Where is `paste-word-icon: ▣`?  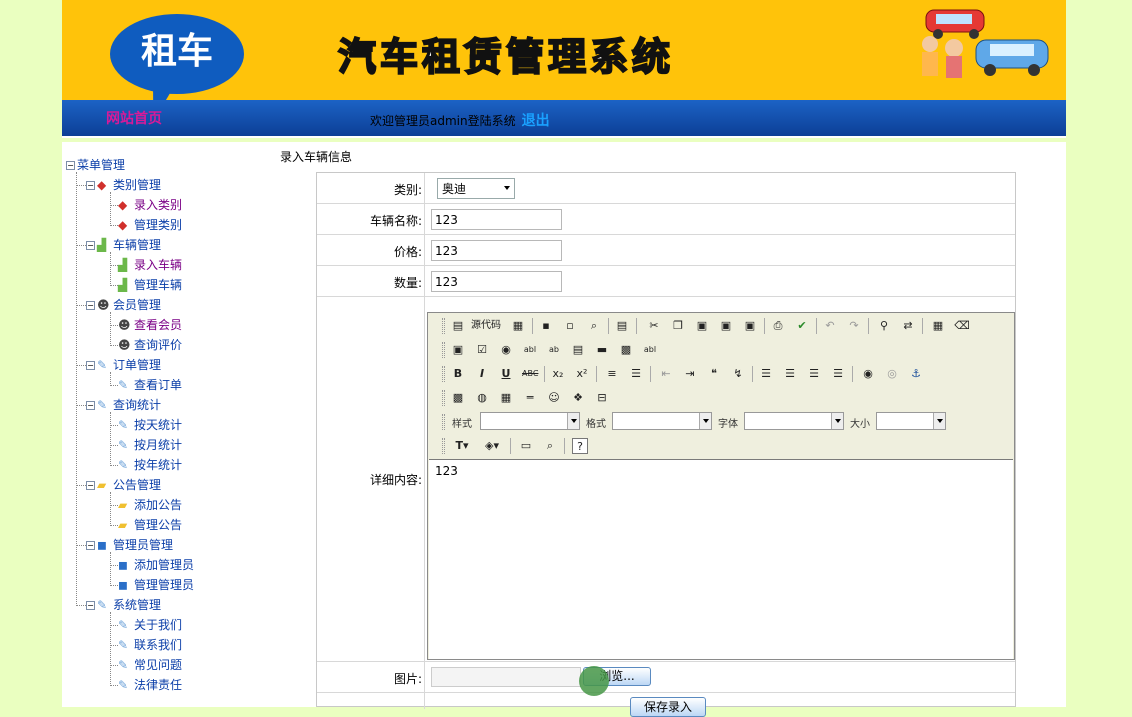
paste-word-icon: ▣ is located at coordinates (750, 326).